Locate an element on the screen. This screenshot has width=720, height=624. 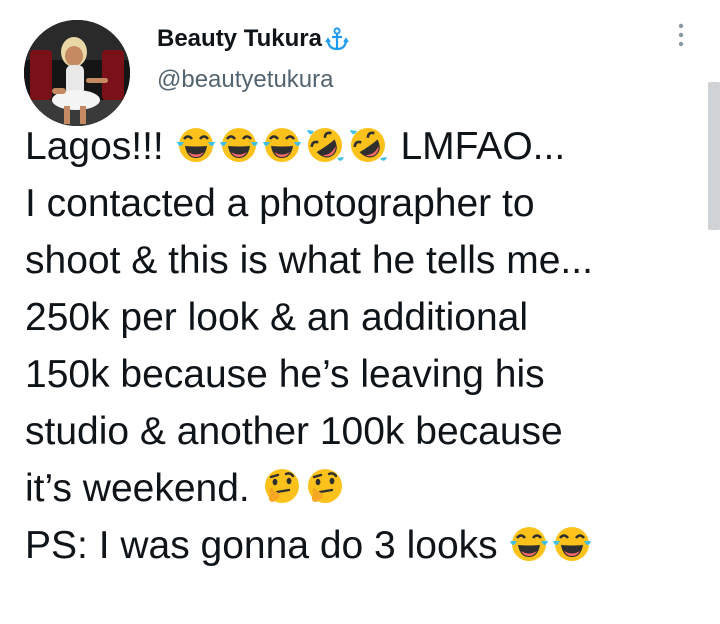
scrollbar-thumb is located at coordinates (714, 156).